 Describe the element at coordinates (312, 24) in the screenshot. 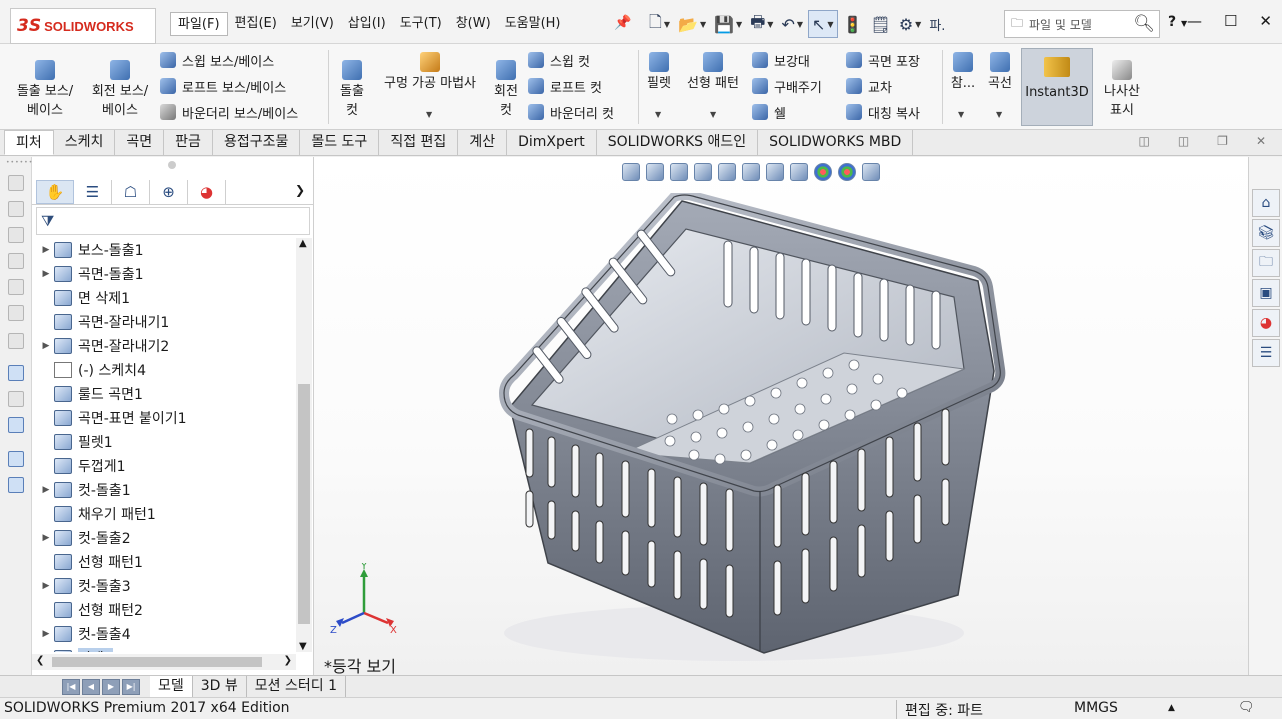

I see `menu-view: 보기(V)` at that location.